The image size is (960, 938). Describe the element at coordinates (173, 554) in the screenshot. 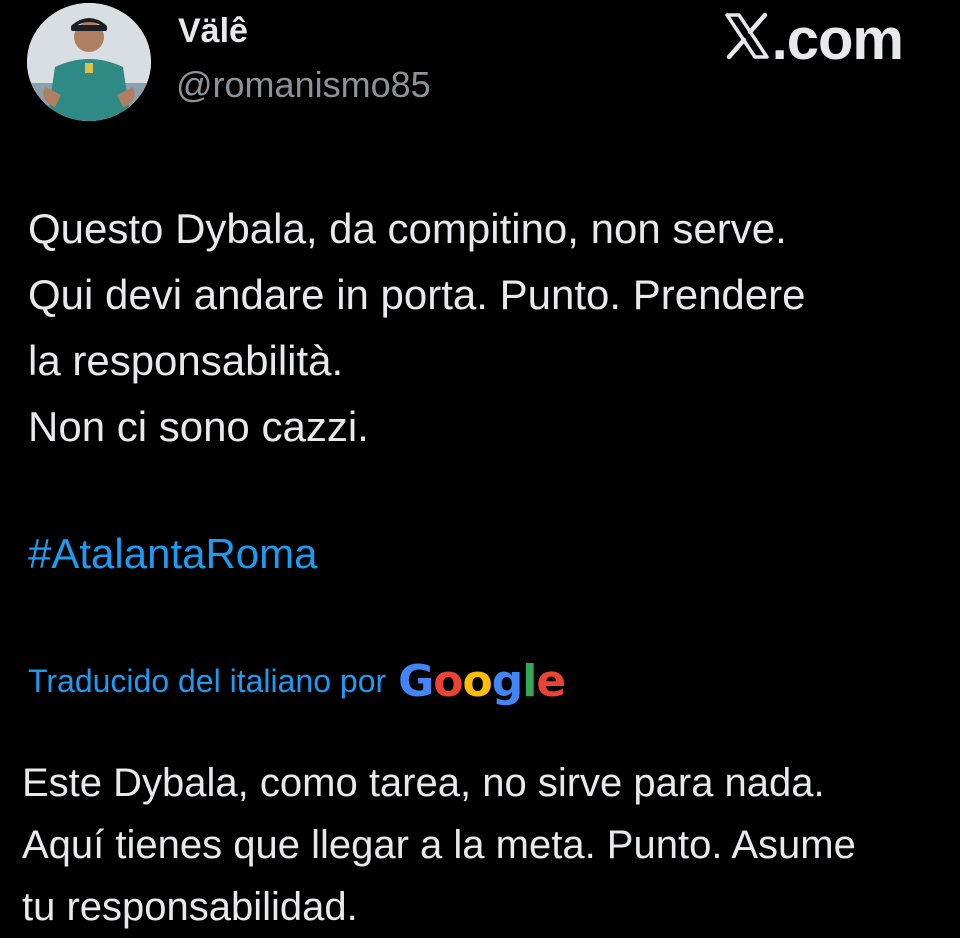

I see `hashtag-link: #AtalantaRoma` at that location.